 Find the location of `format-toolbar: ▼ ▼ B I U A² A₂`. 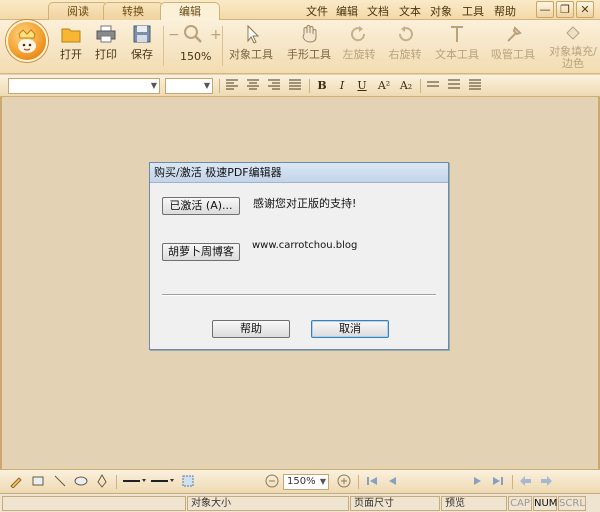

format-toolbar: ▼ ▼ B I U A² A₂ is located at coordinates (300, 86).